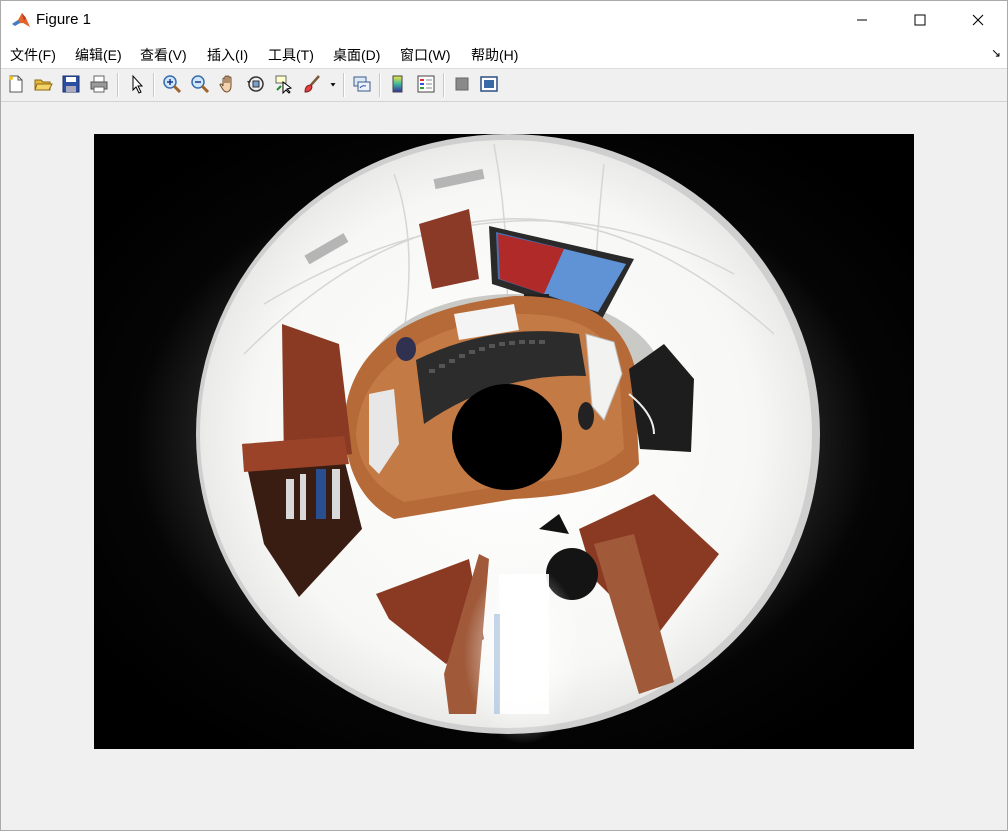  I want to click on menu-view: 查看(V), so click(163, 55).